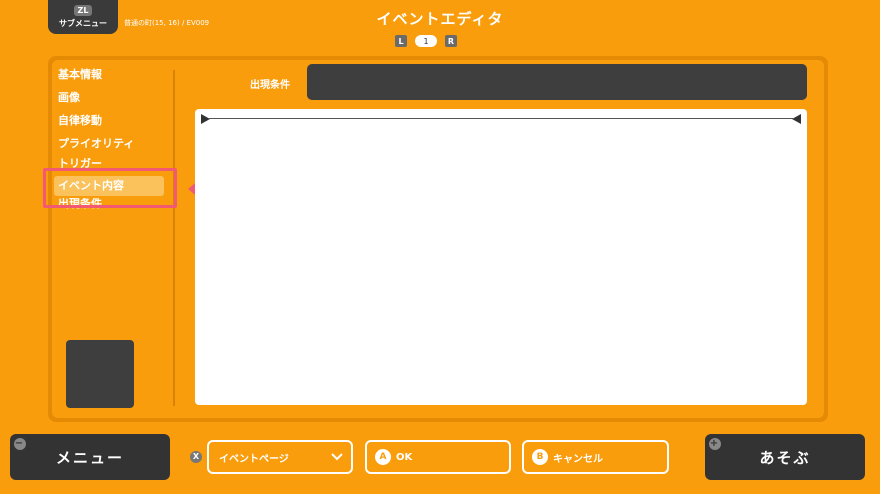  I want to click on event-page-dropdown: イベントページ, so click(280, 457).